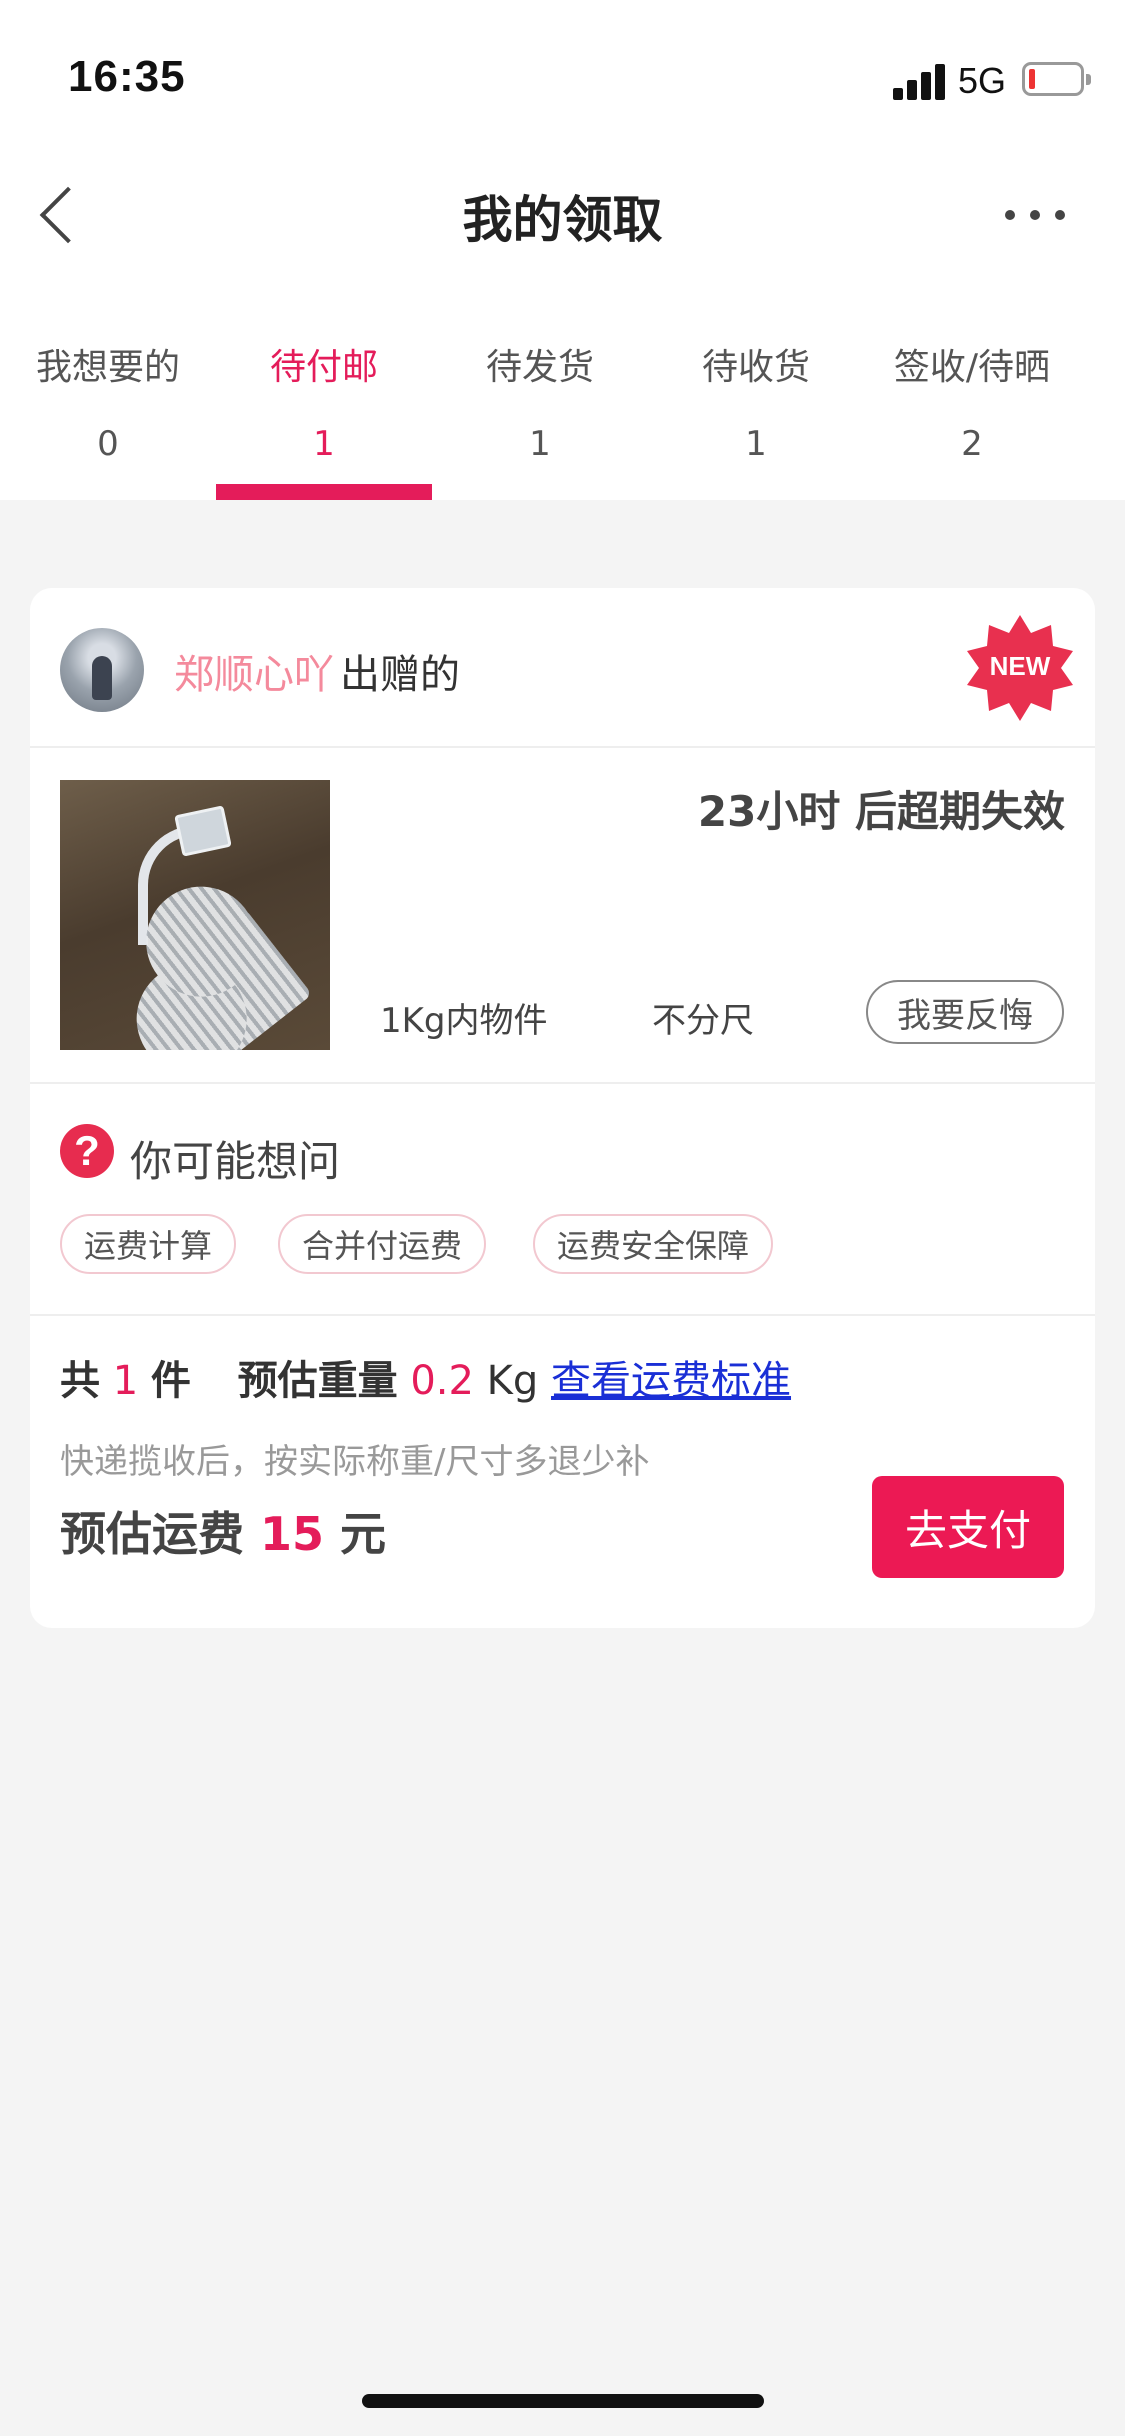 The height and width of the screenshot is (2436, 1125). Describe the element at coordinates (108, 444) in the screenshot. I see `tab-count: 0` at that location.